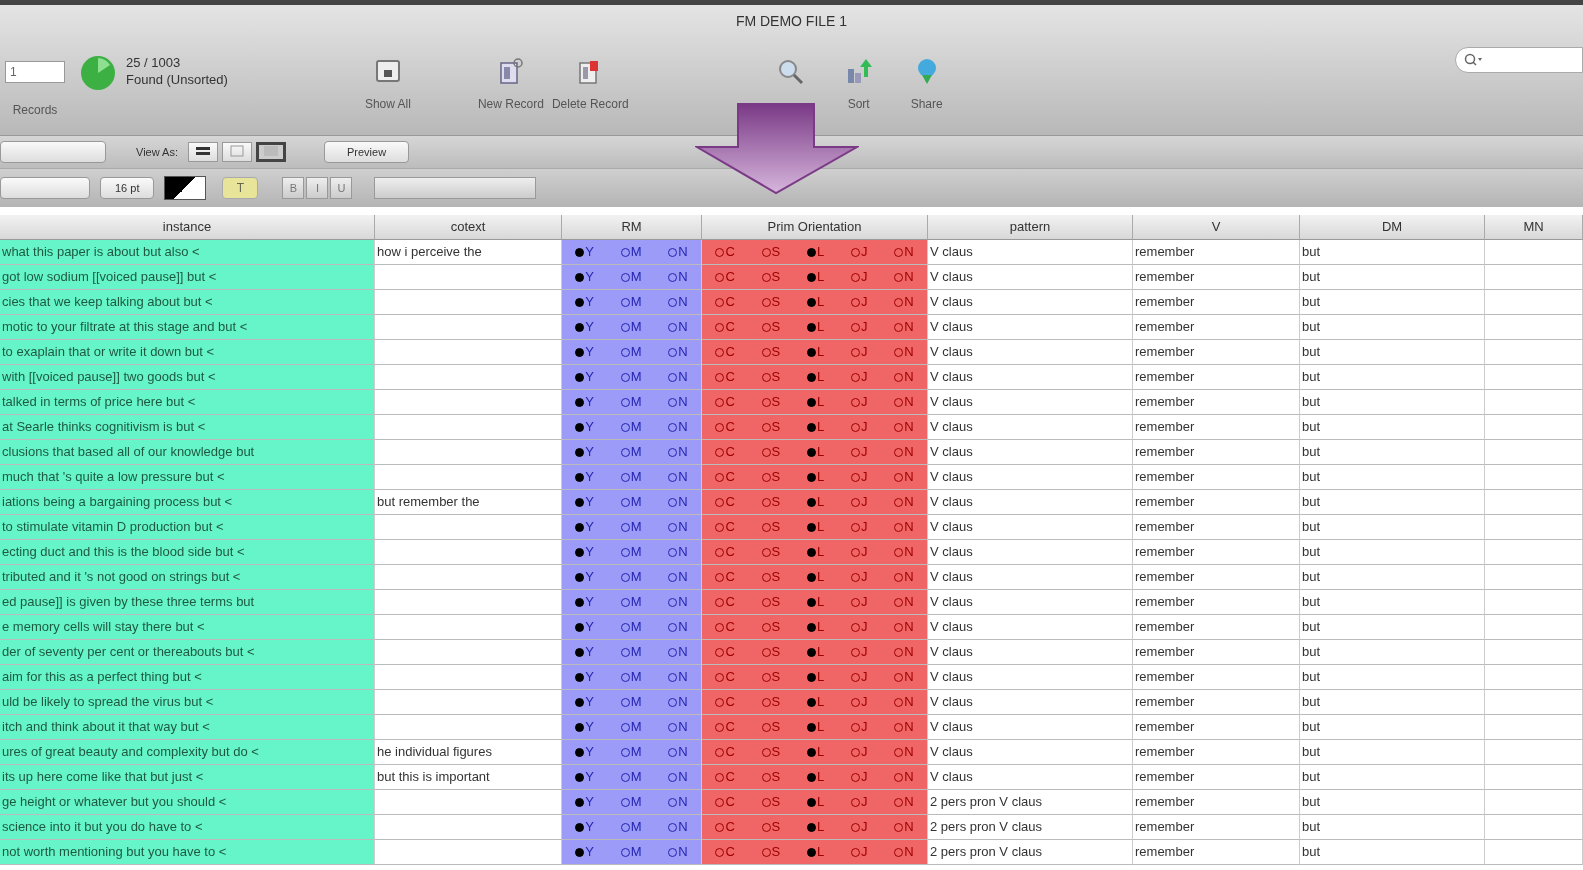 This screenshot has height=870, width=1583. I want to click on record-number-field: 1, so click(35, 71).